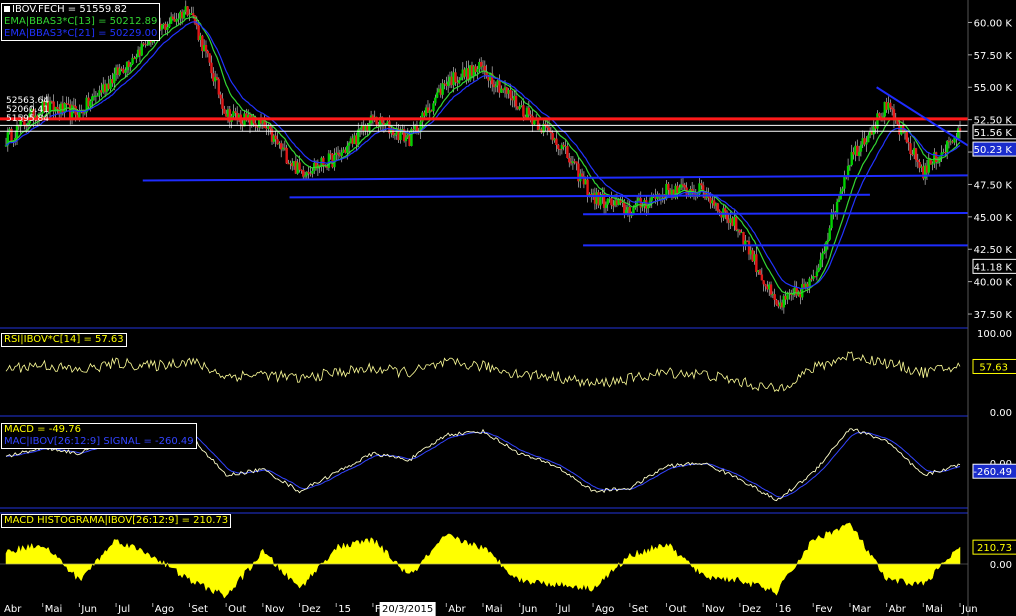 Image resolution: width=1016 pixels, height=616 pixels. What do you see at coordinates (823, 609) in the screenshot?
I see `x-tick-label: Fev` at bounding box center [823, 609].